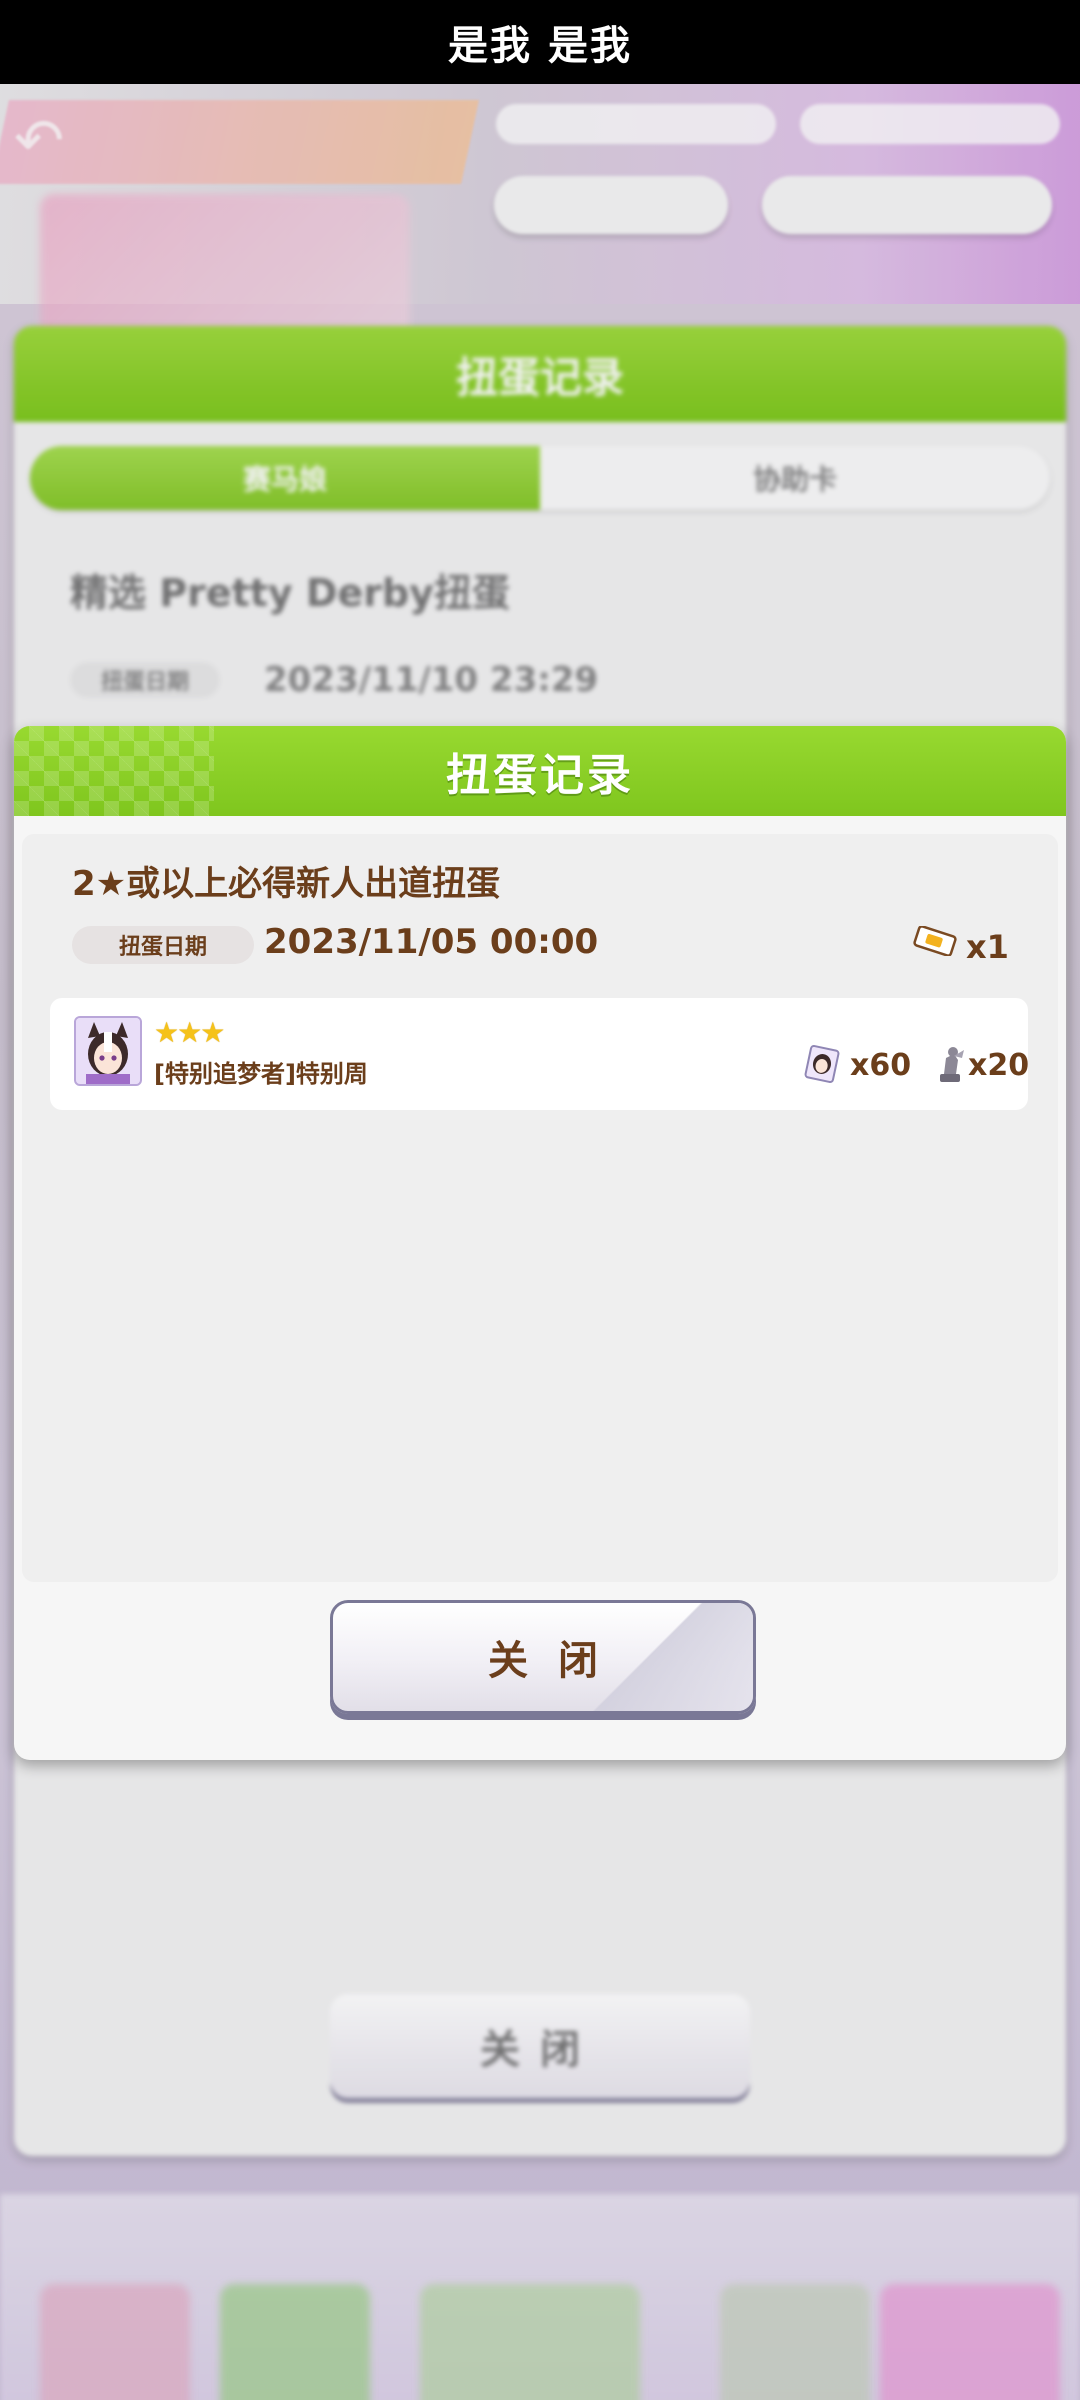 This screenshot has width=1080, height=2400. Describe the element at coordinates (952, 1064) in the screenshot. I see `goddess-statue-icon` at that location.